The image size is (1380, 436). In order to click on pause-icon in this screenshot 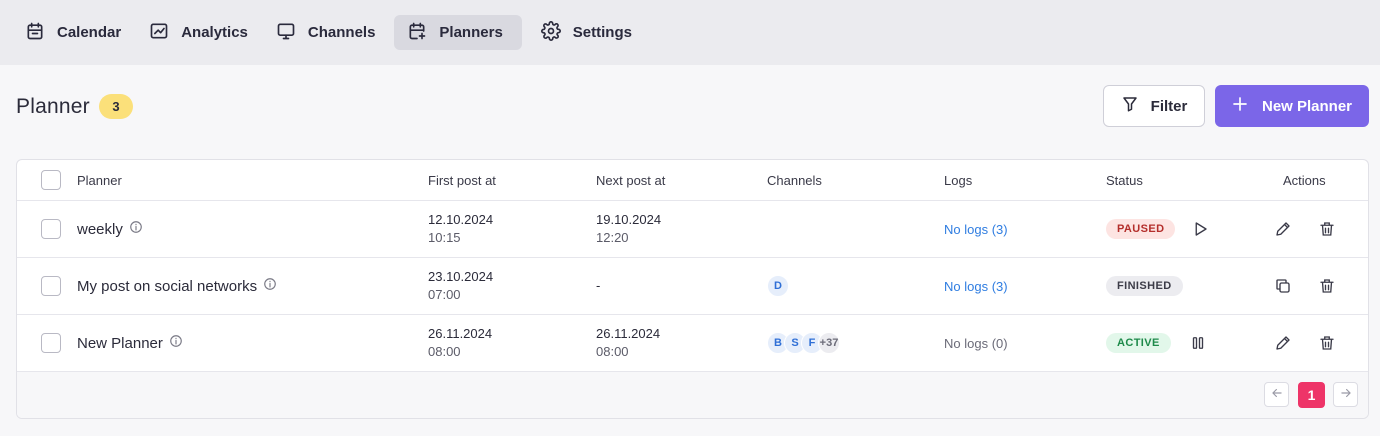, I will do `click(1198, 343)`.